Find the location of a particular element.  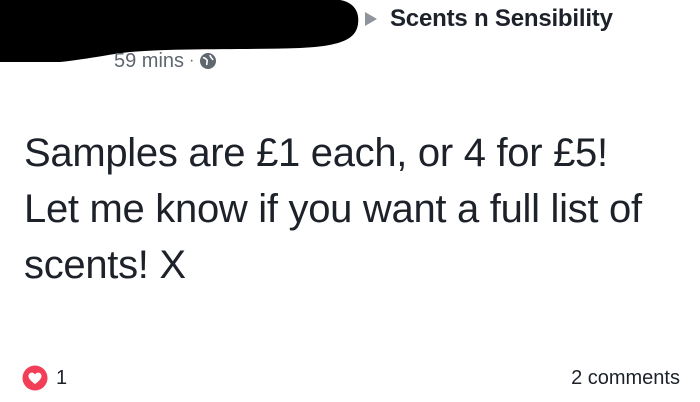

globe-icon is located at coordinates (208, 61).